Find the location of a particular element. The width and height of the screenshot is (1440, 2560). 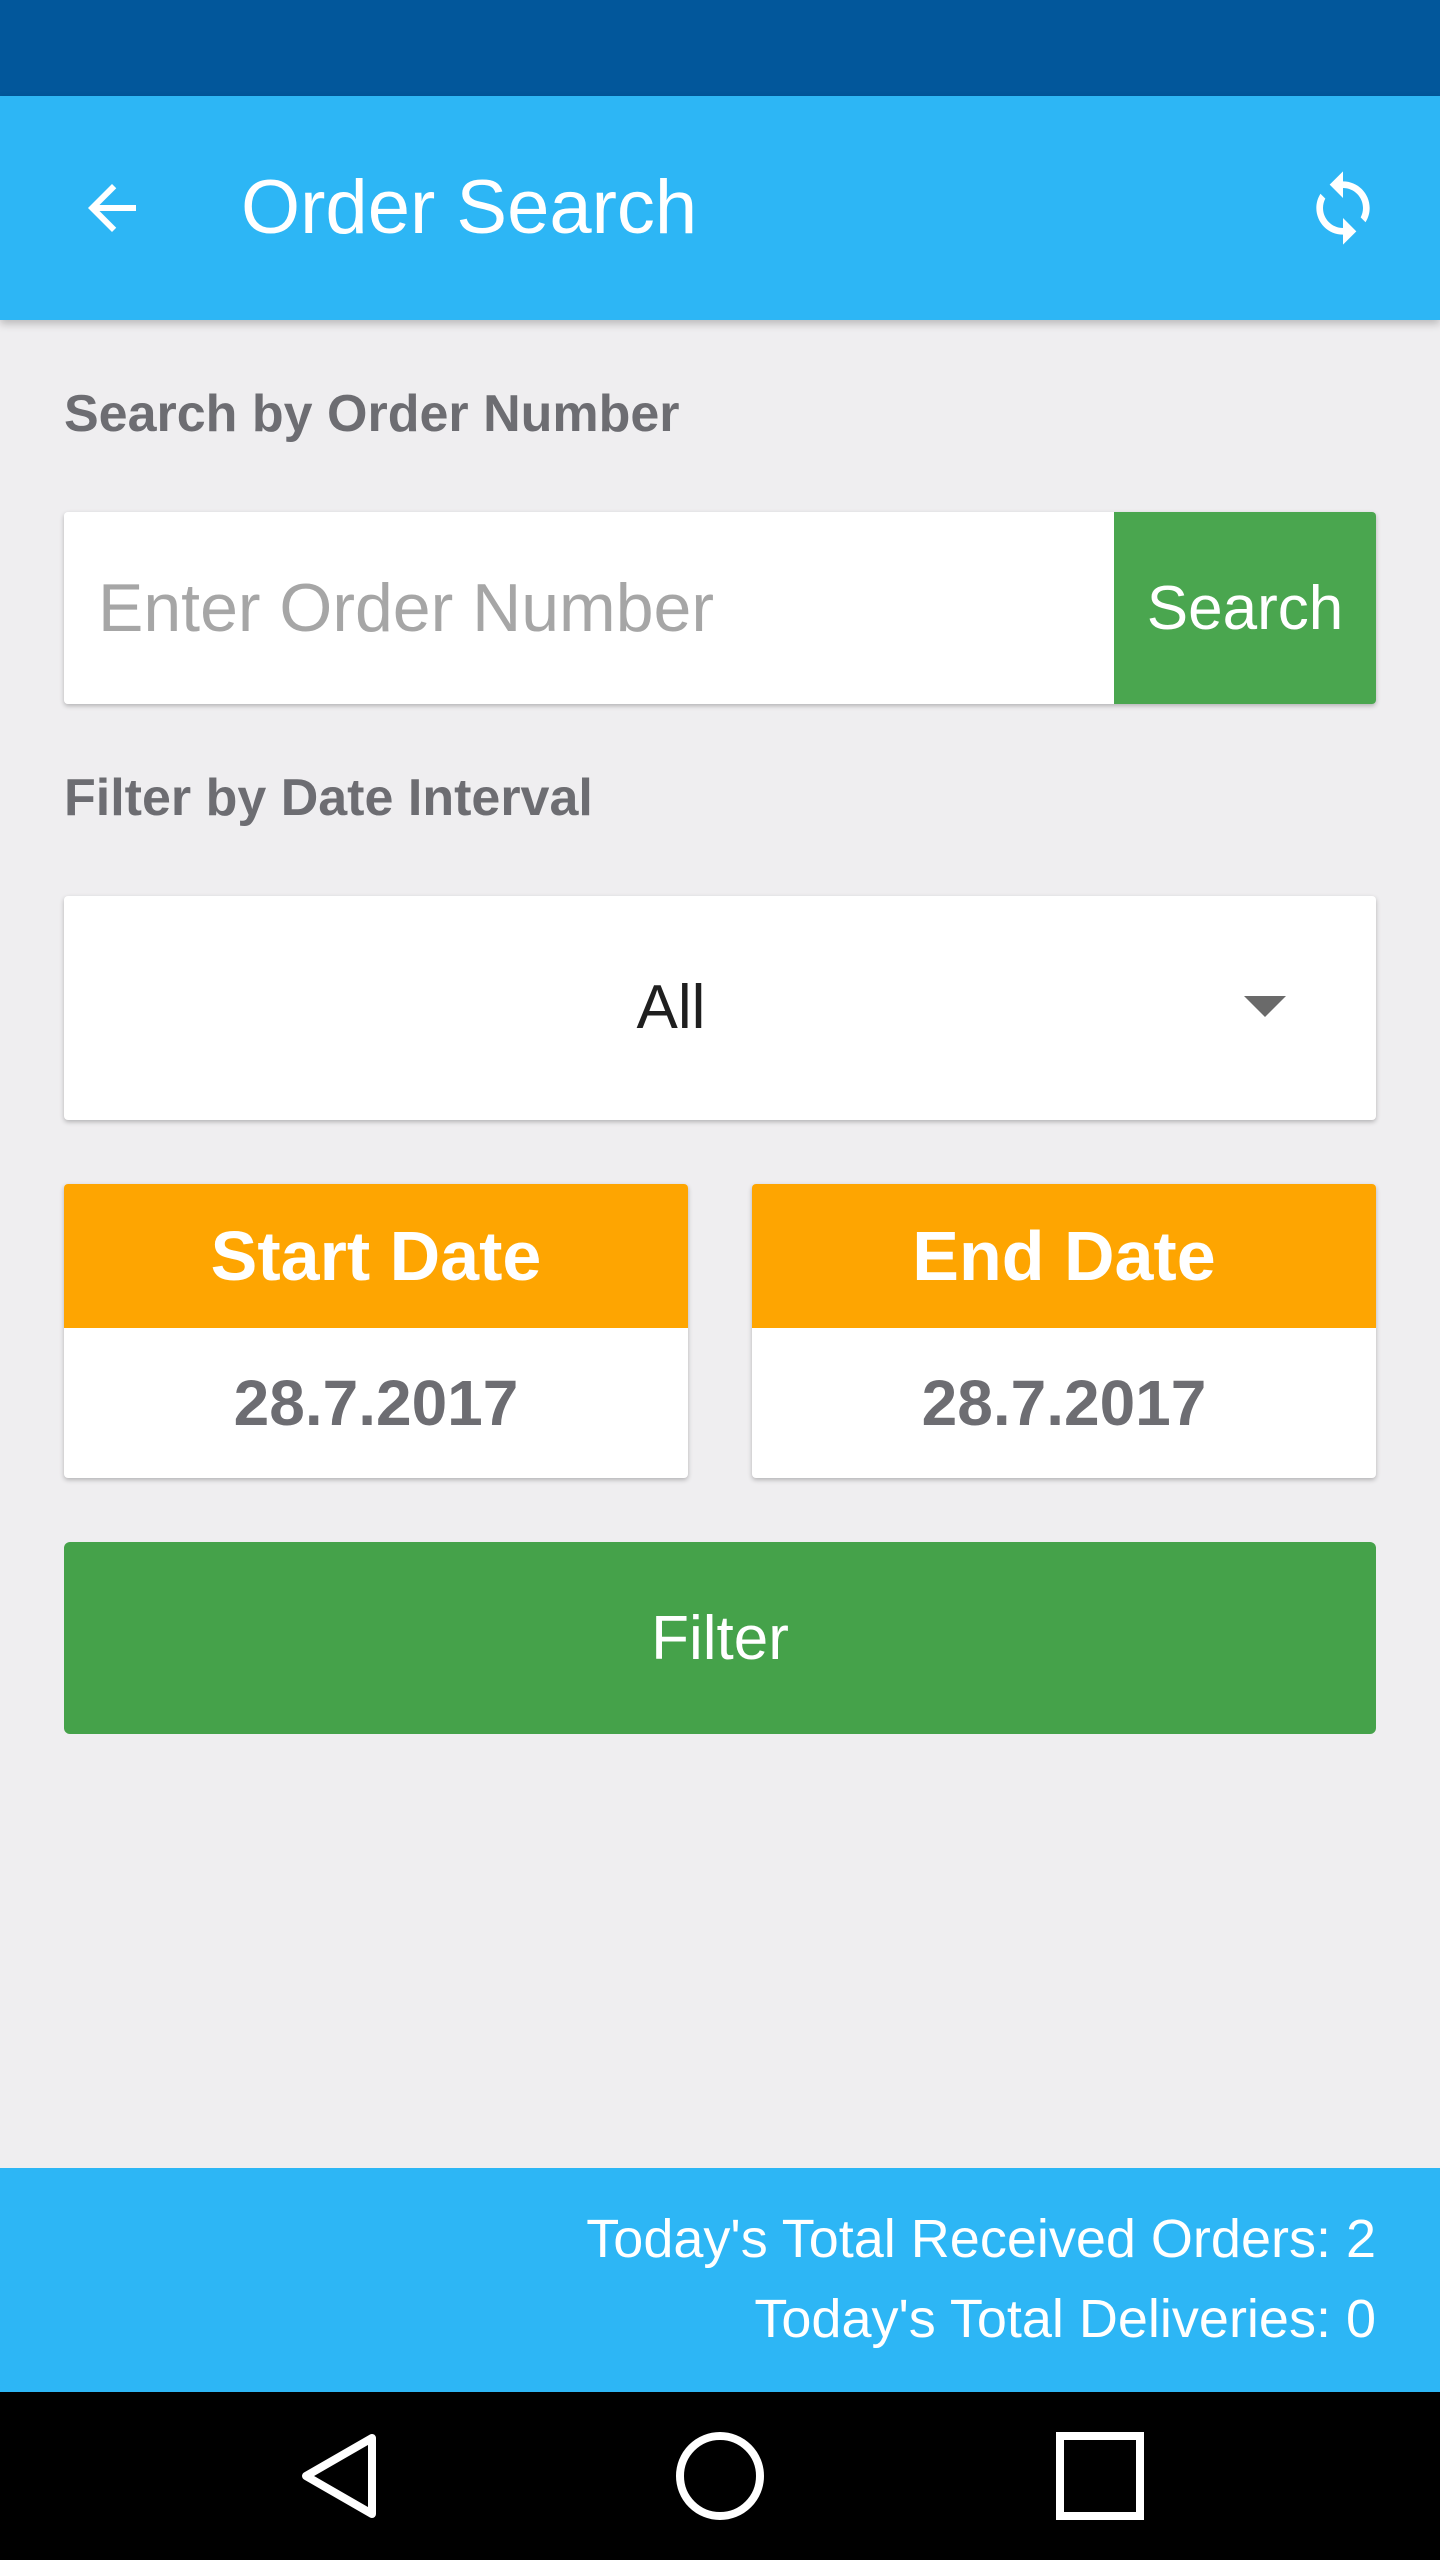

start-date-value: 28.7.2017 is located at coordinates (376, 1403).